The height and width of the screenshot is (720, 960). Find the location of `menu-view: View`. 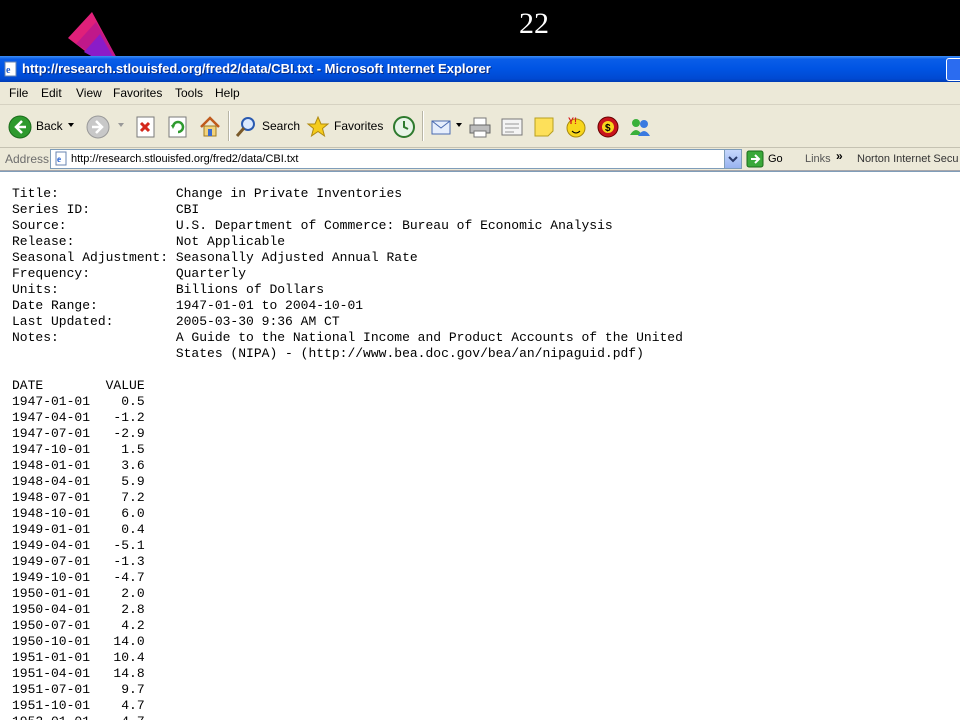

menu-view: View is located at coordinates (89, 93).